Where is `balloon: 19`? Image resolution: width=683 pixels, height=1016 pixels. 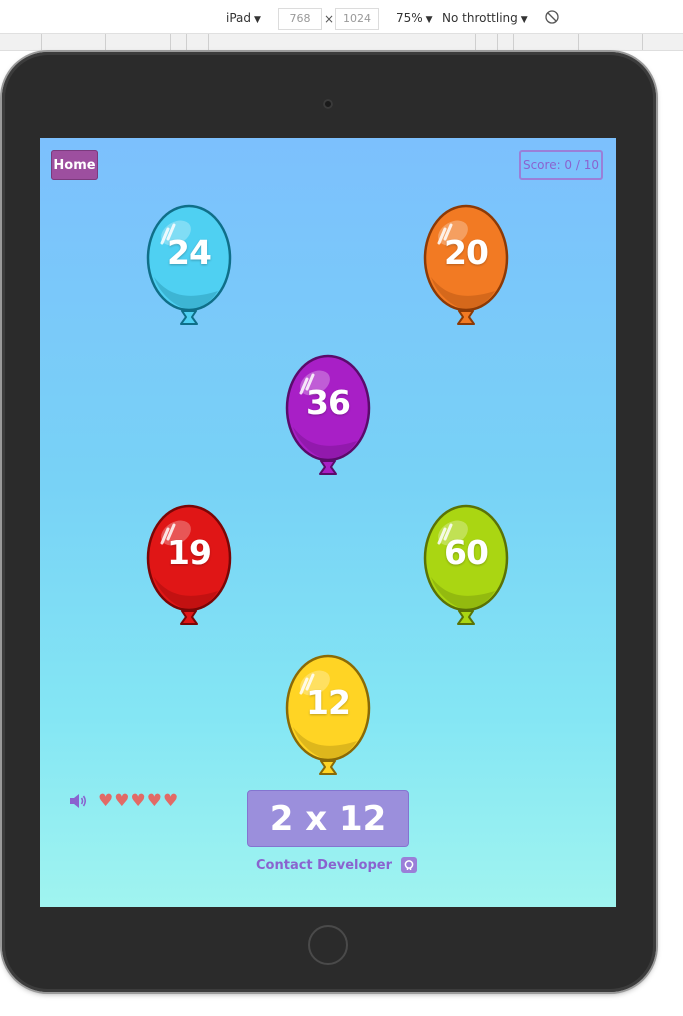
balloon: 19 is located at coordinates (191, 565).